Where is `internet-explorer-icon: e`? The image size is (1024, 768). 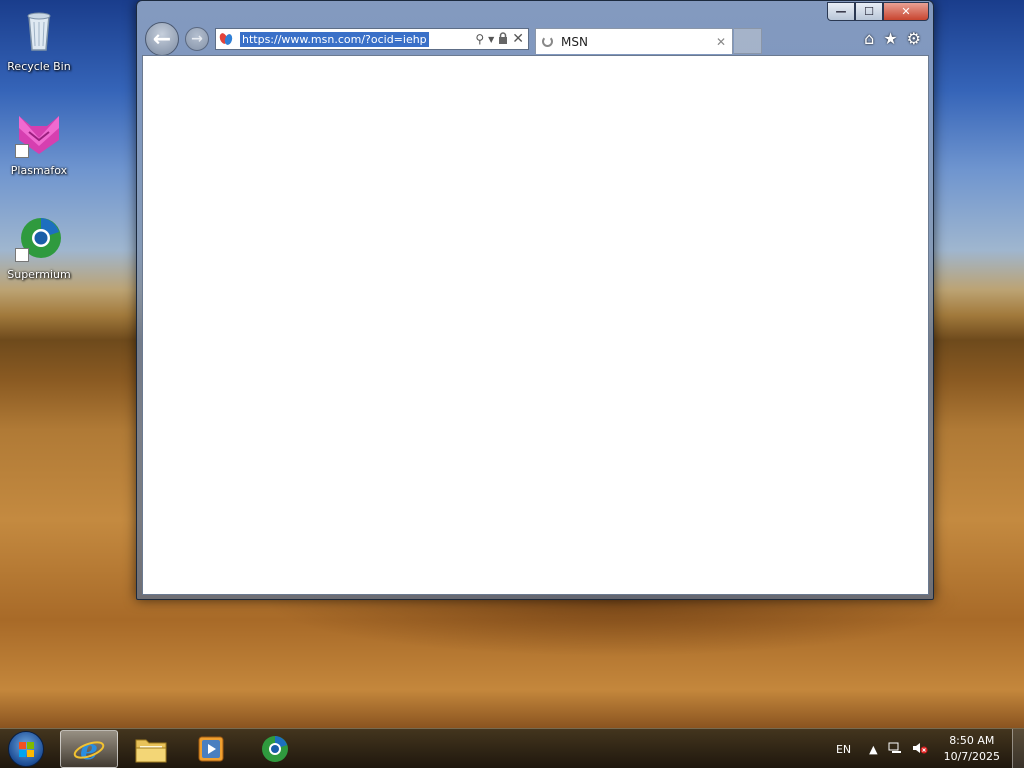 internet-explorer-icon: e is located at coordinates (89, 749).